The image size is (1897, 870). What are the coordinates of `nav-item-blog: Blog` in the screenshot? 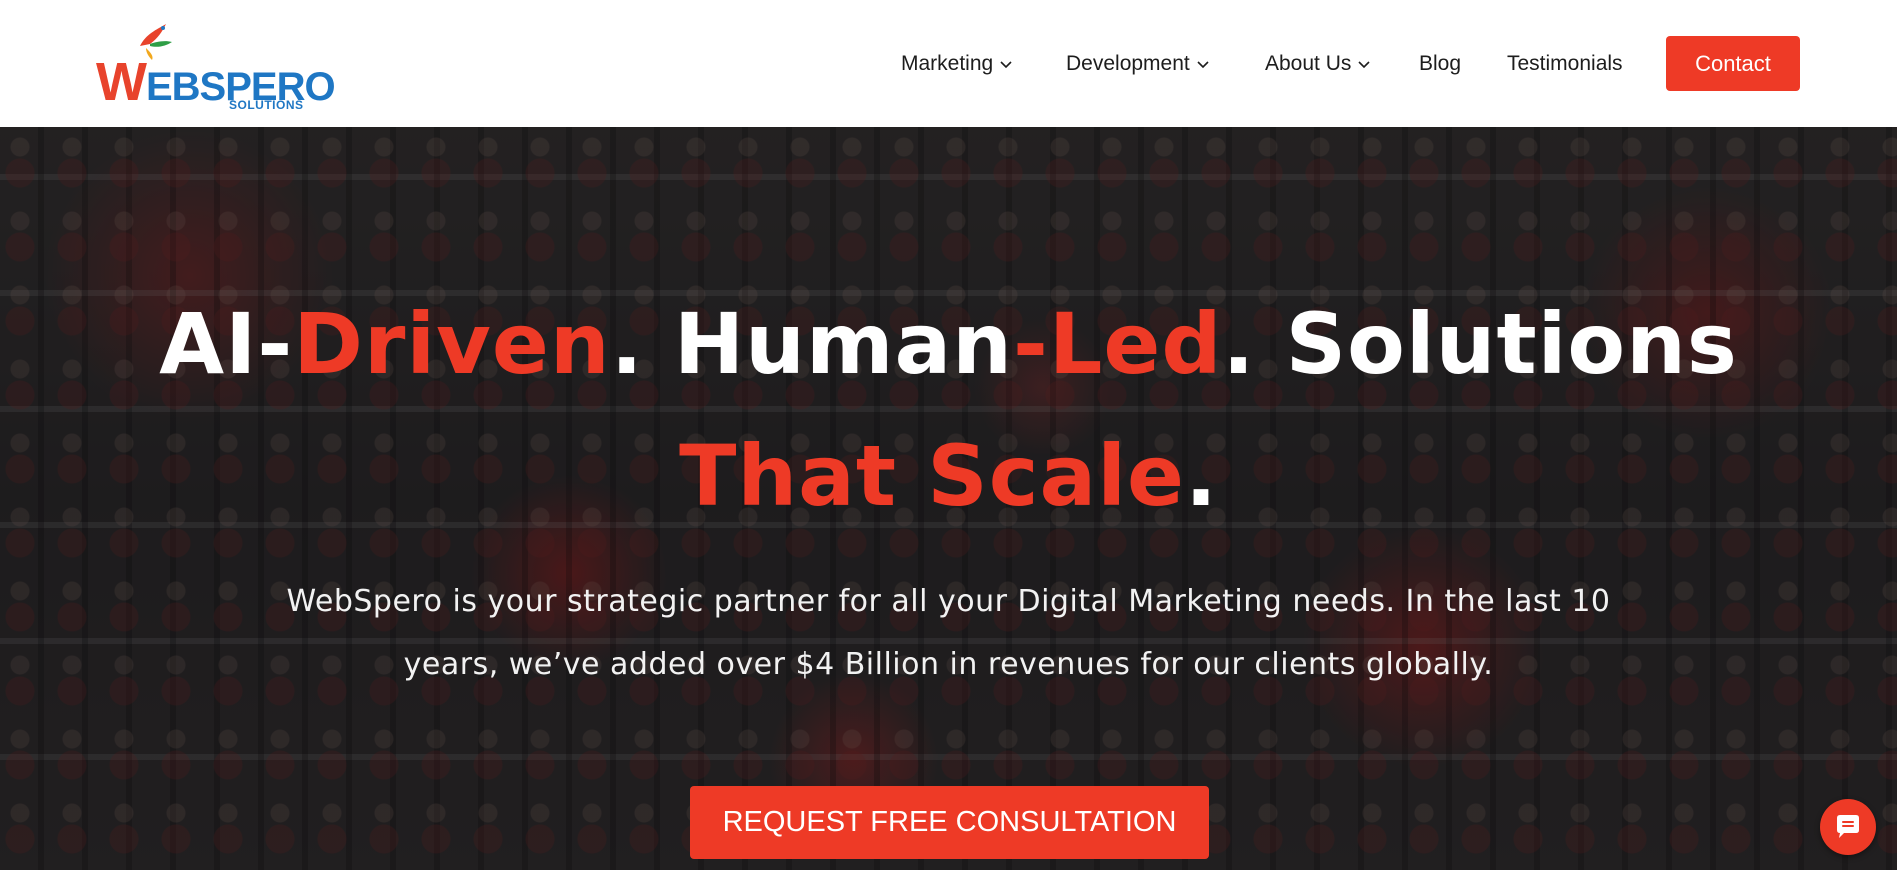 It's located at (1440, 64).